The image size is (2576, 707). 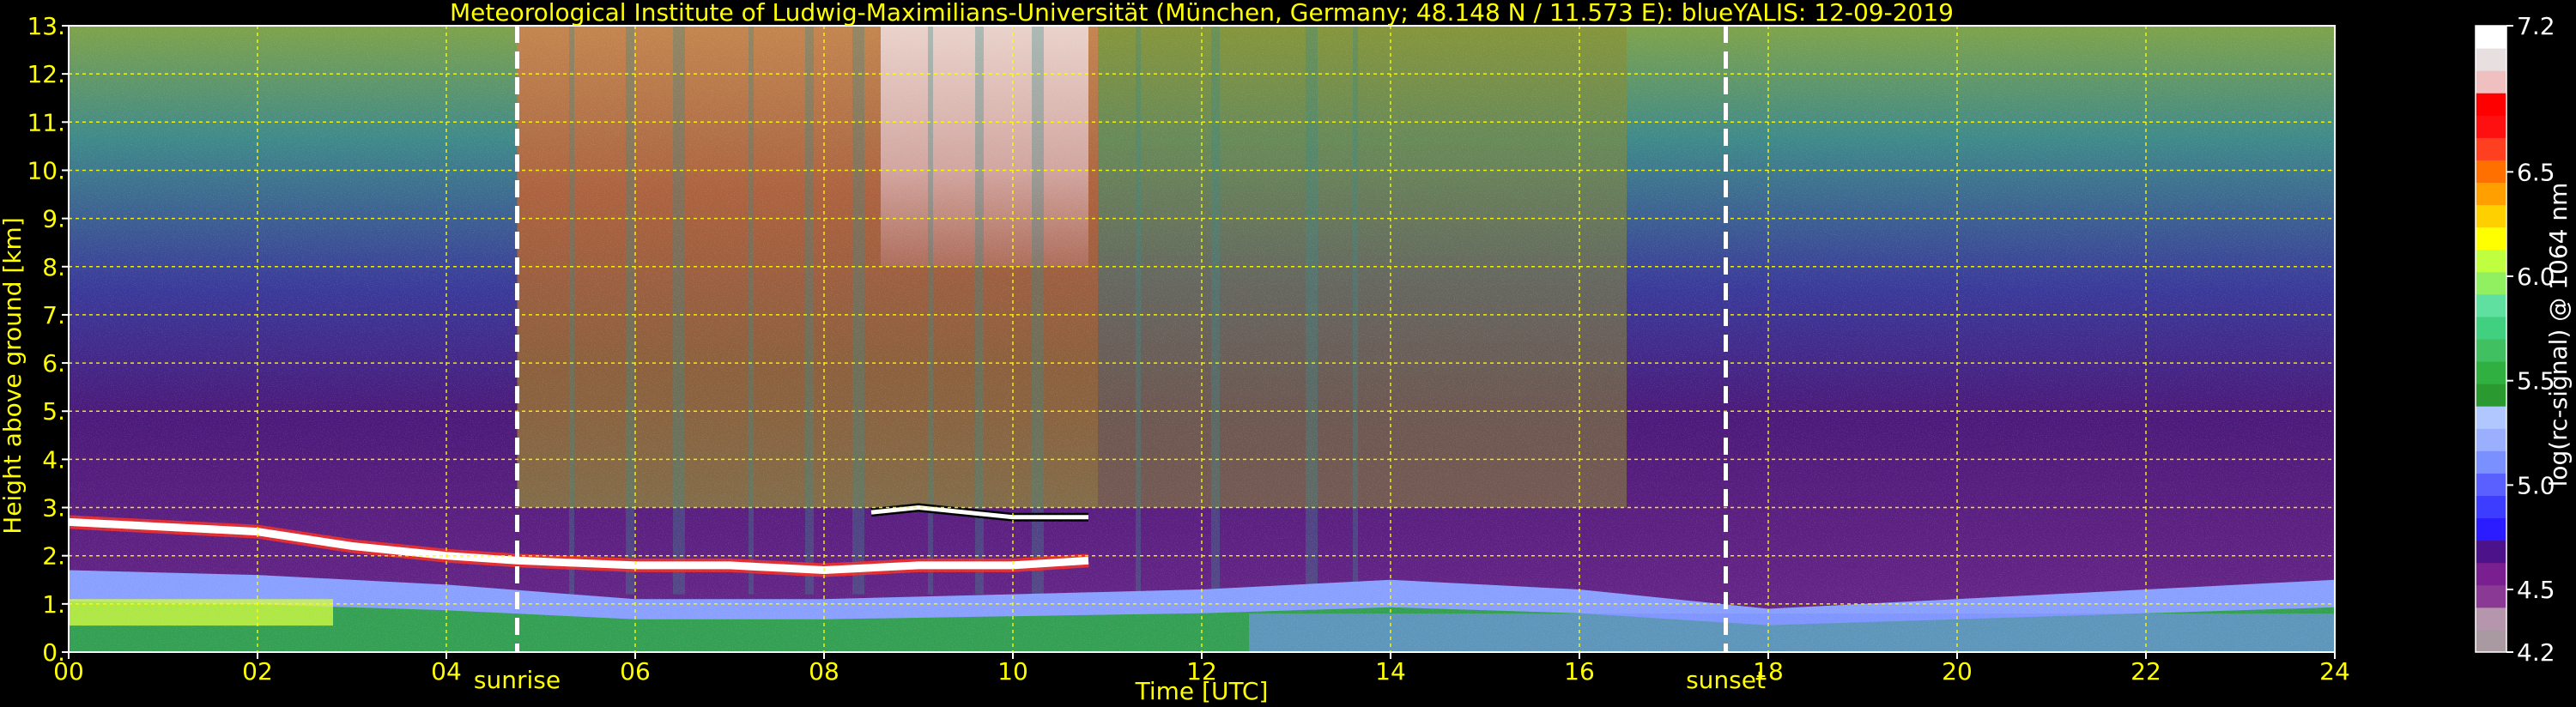 I want to click on colorbar-tick-label: 4.5, so click(x=2536, y=590).